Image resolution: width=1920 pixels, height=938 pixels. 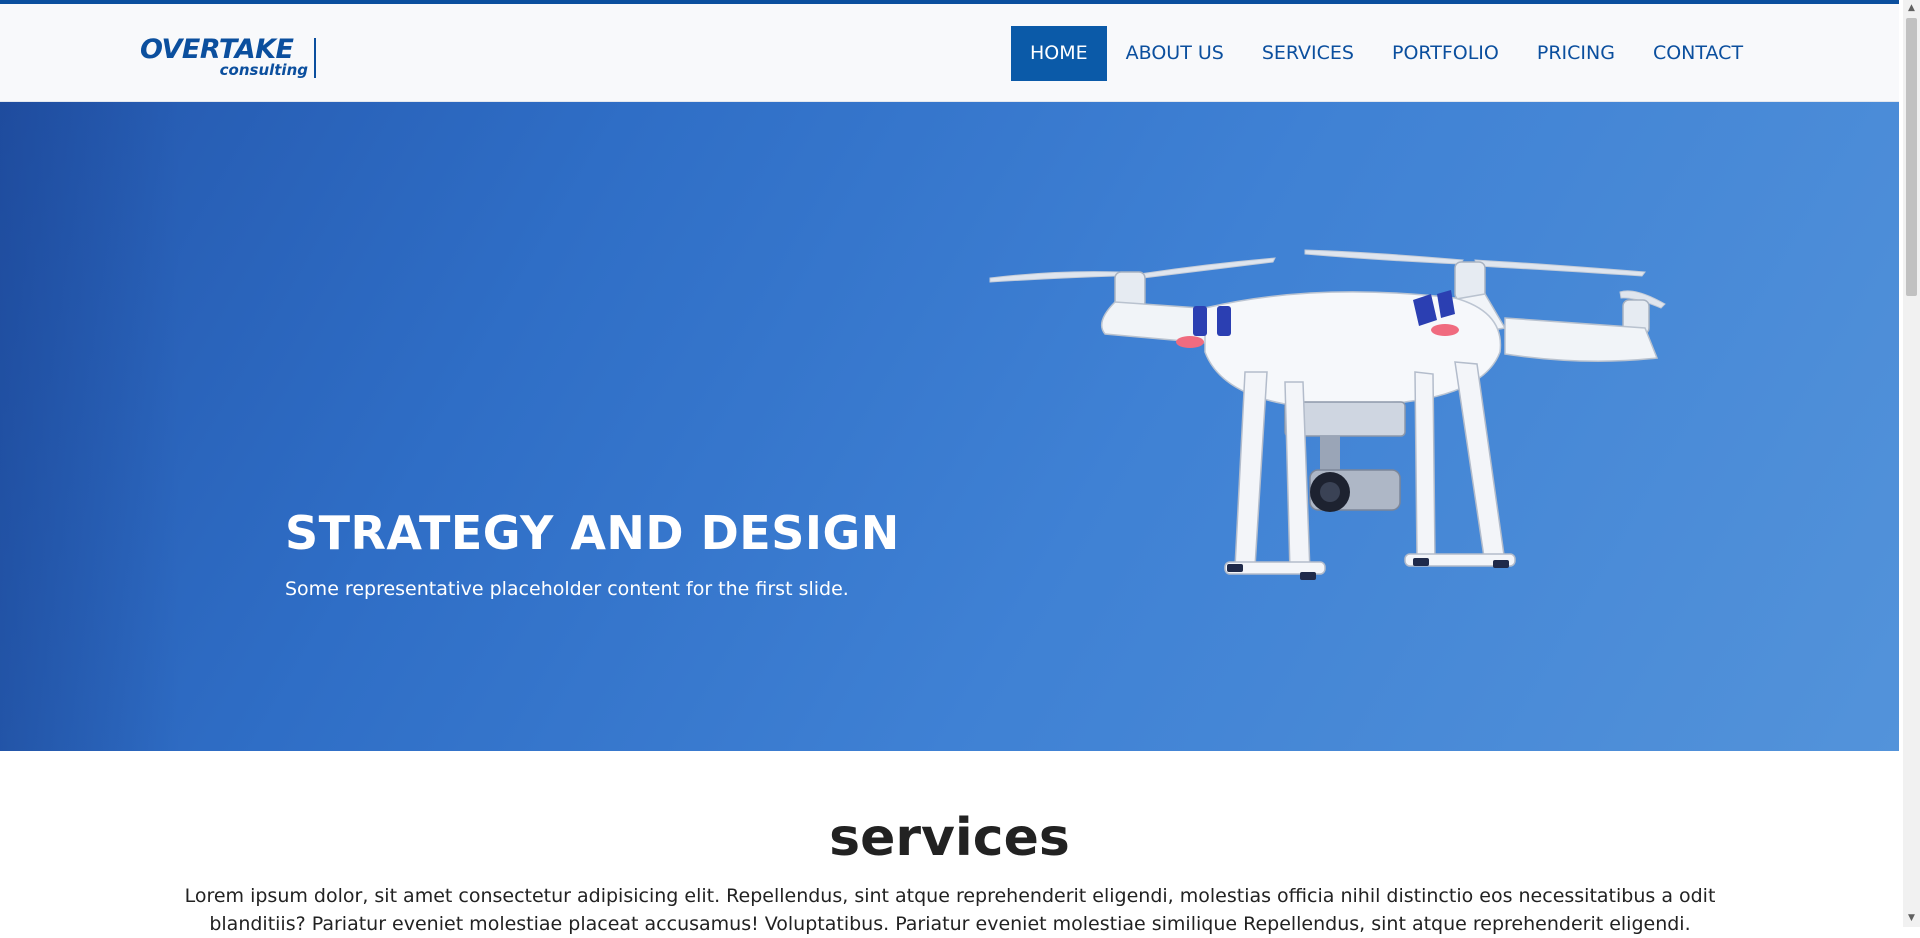 What do you see at coordinates (1911, 463) in the screenshot?
I see `page-scrollbar: ▲ ▼` at bounding box center [1911, 463].